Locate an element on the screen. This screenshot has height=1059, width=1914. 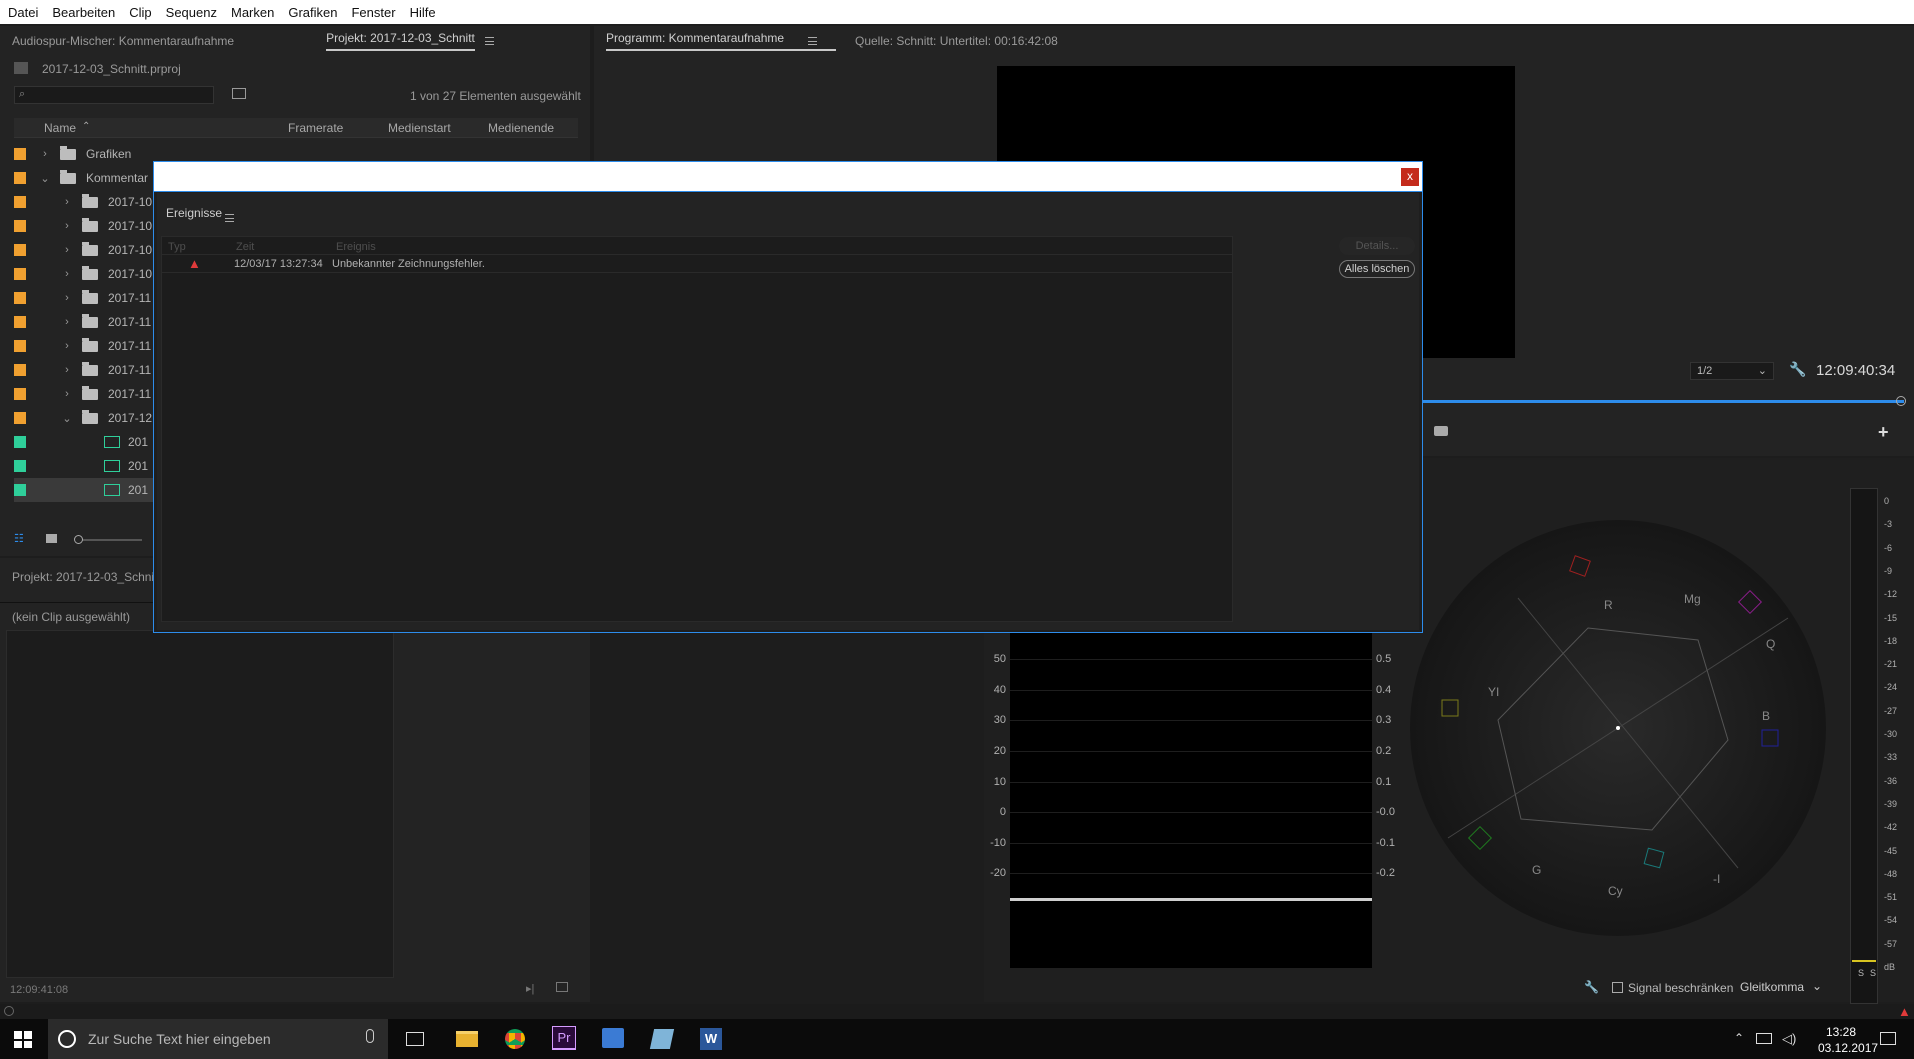
col-framerate: Framerate is located at coordinates (315, 128).